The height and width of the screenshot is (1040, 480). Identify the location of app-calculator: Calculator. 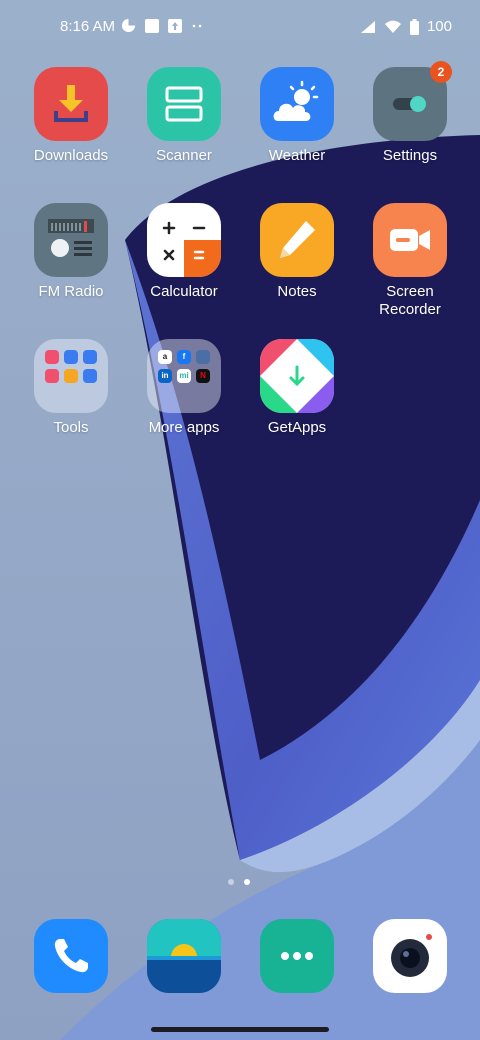
(184, 252).